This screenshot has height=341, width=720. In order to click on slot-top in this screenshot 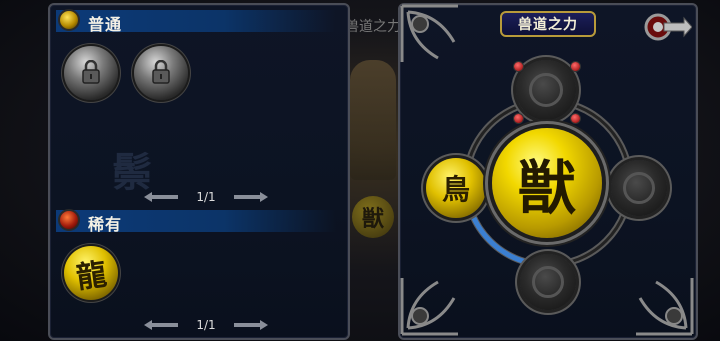, I will do `click(546, 90)`.